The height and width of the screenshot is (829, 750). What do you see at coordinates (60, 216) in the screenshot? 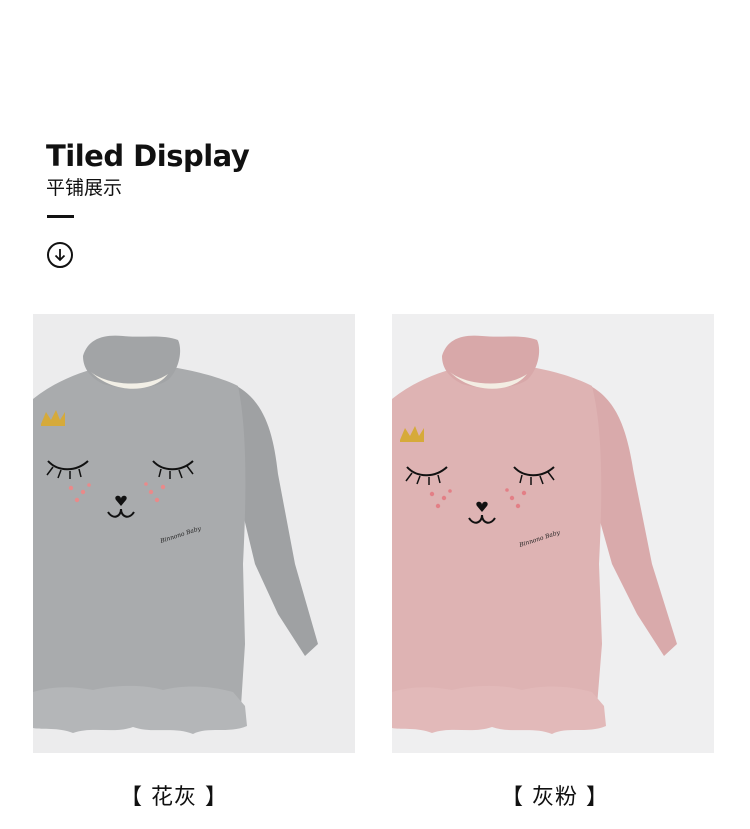
I see `title-underline` at bounding box center [60, 216].